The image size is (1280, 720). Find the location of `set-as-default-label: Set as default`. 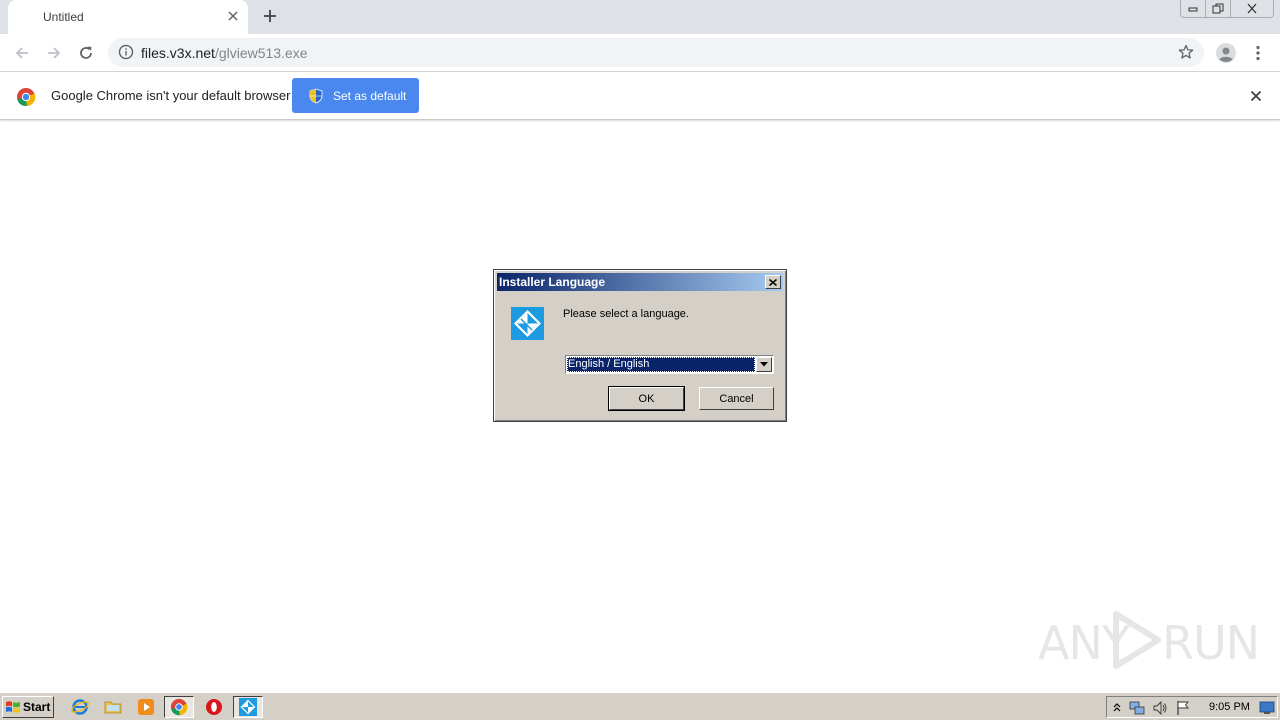

set-as-default-label: Set as default is located at coordinates (370, 95).